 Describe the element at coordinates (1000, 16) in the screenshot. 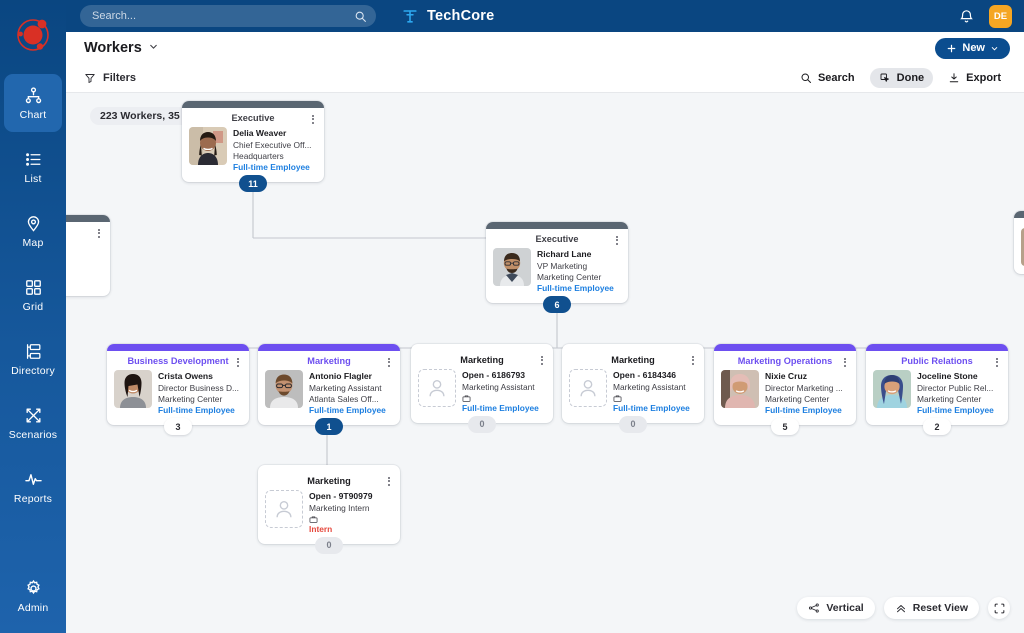

I see `avatar: DE` at that location.